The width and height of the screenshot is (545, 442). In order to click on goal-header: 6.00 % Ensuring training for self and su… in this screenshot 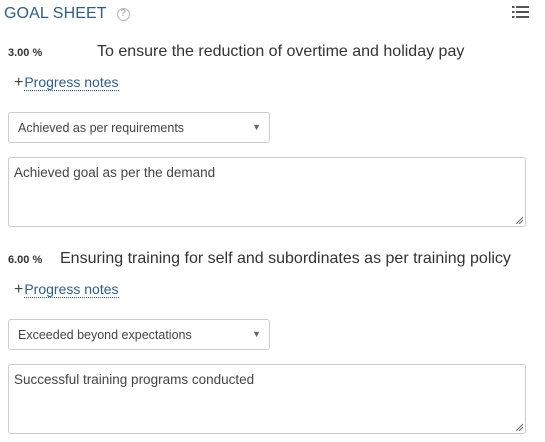, I will do `click(272, 261)`.